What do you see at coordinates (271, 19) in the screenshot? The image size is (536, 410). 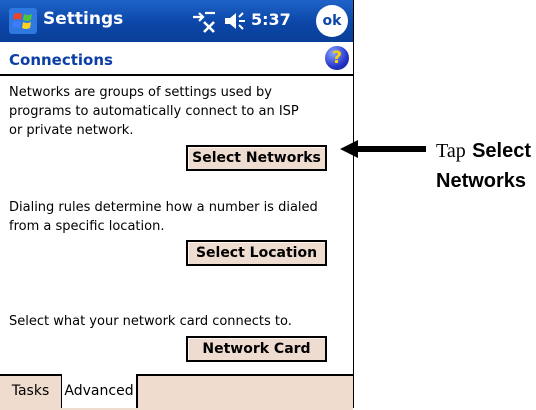 I see `clock: 5:37` at bounding box center [271, 19].